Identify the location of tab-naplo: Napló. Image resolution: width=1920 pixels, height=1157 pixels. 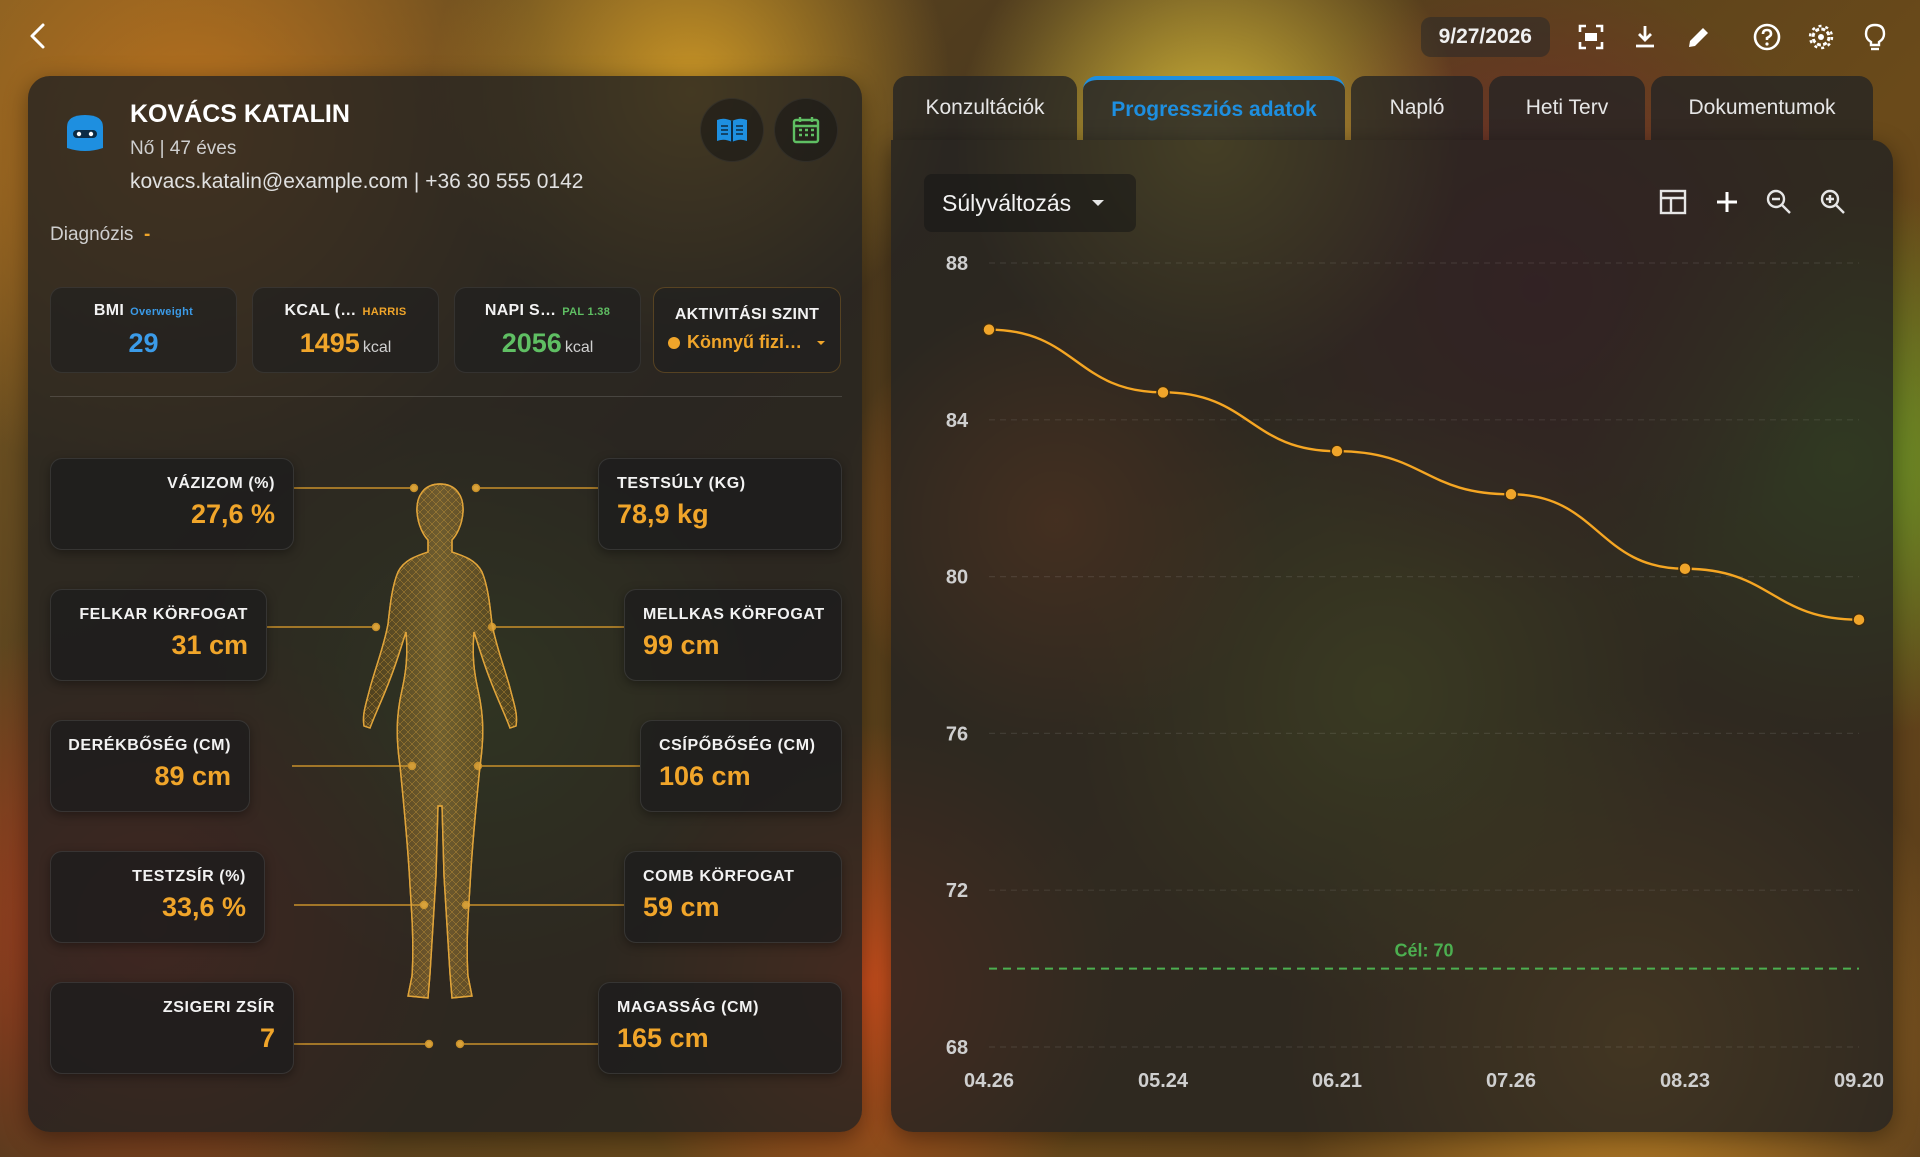
(1417, 108).